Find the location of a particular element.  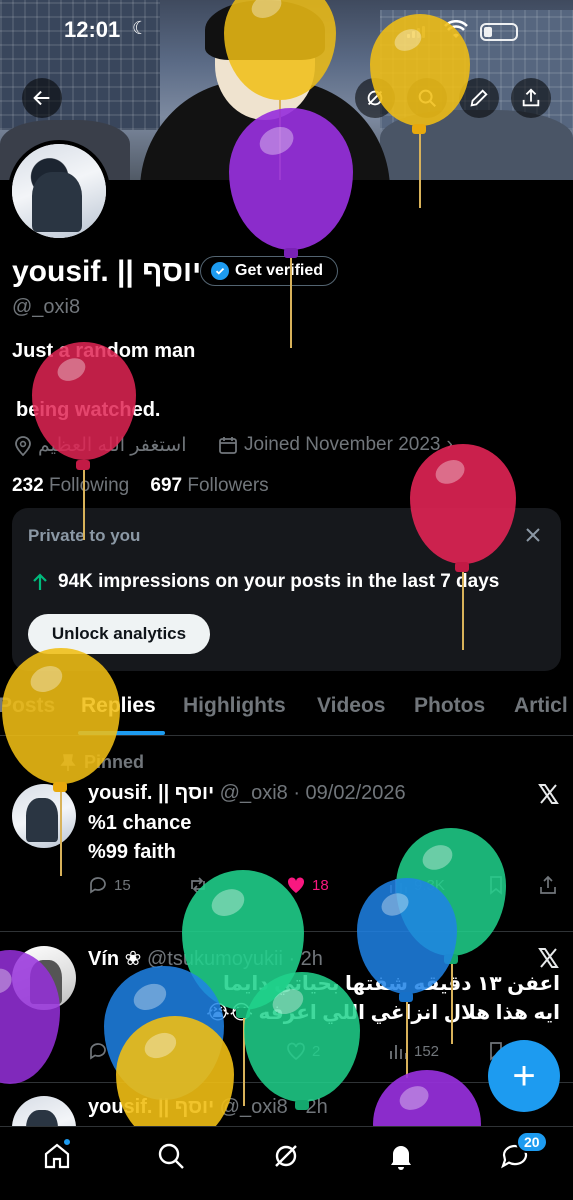

pinned-text: Pinned is located at coordinates (114, 762).